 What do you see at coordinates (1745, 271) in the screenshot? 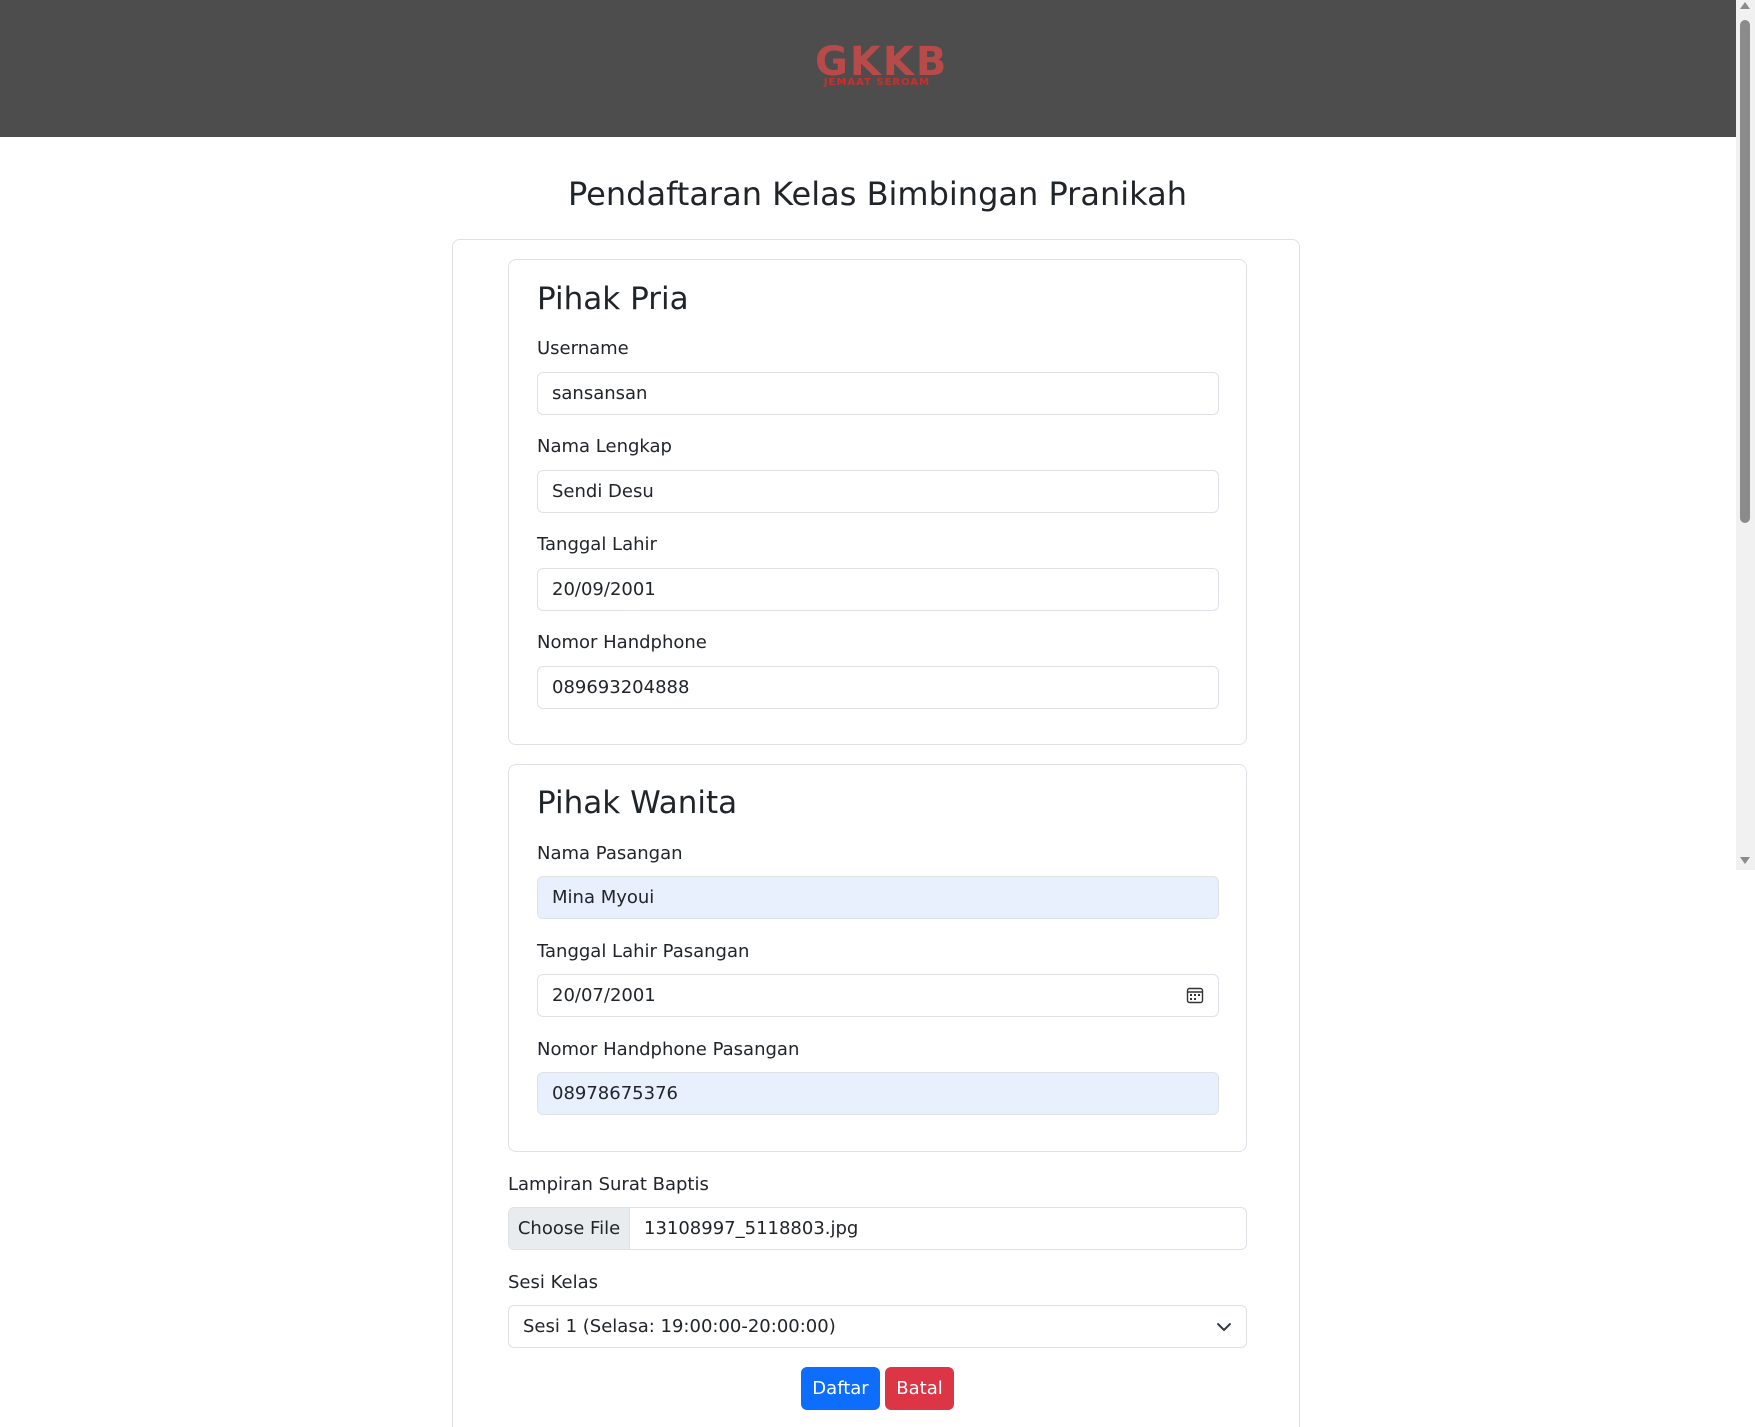
I see `scrollbar-thumb` at bounding box center [1745, 271].